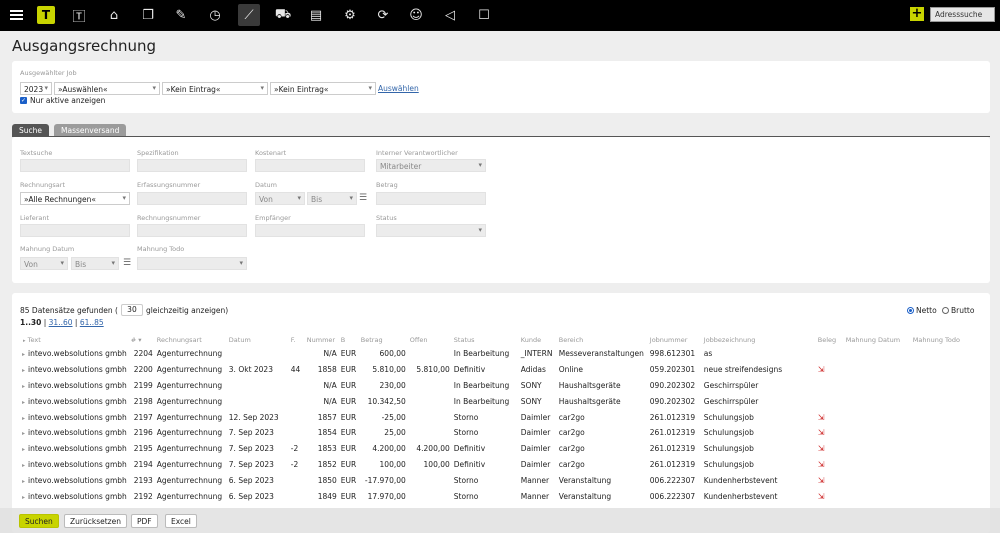 The image size is (1000, 533). Describe the element at coordinates (107, 88) in the screenshot. I see `job-select-1: »Auswählen«` at that location.